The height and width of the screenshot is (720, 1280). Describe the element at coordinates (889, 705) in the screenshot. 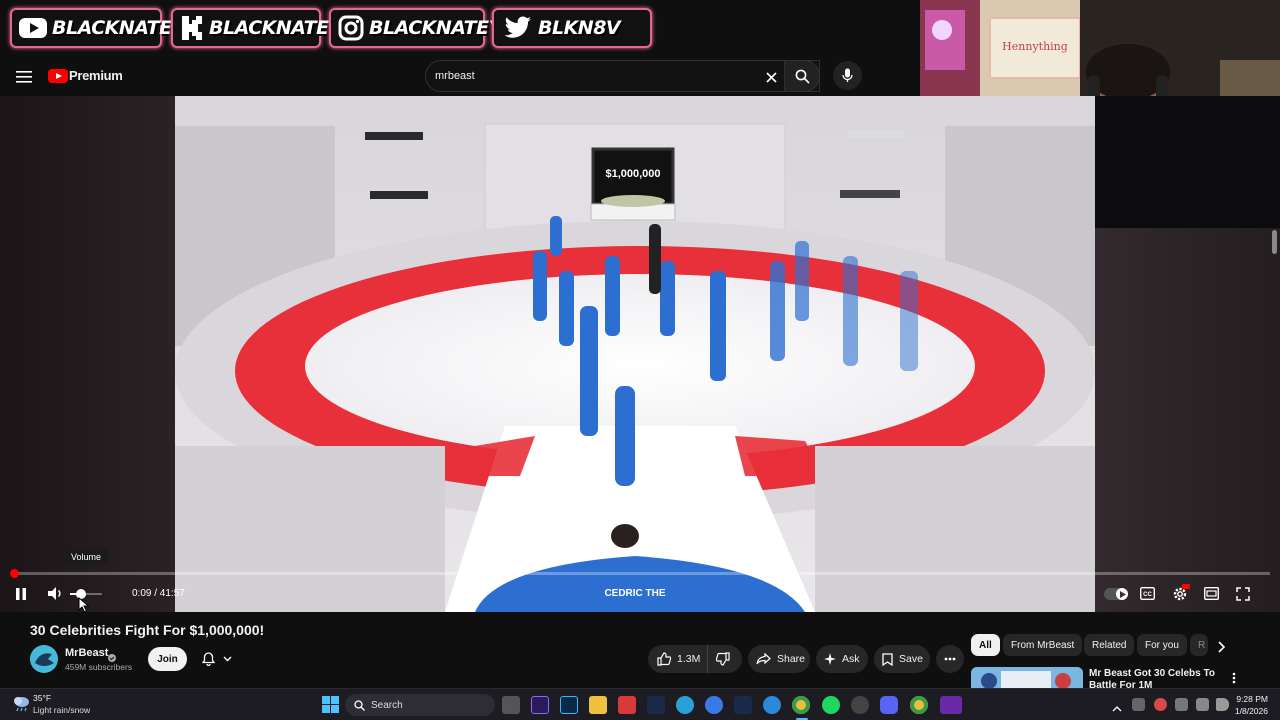

I see `discord-icon` at that location.